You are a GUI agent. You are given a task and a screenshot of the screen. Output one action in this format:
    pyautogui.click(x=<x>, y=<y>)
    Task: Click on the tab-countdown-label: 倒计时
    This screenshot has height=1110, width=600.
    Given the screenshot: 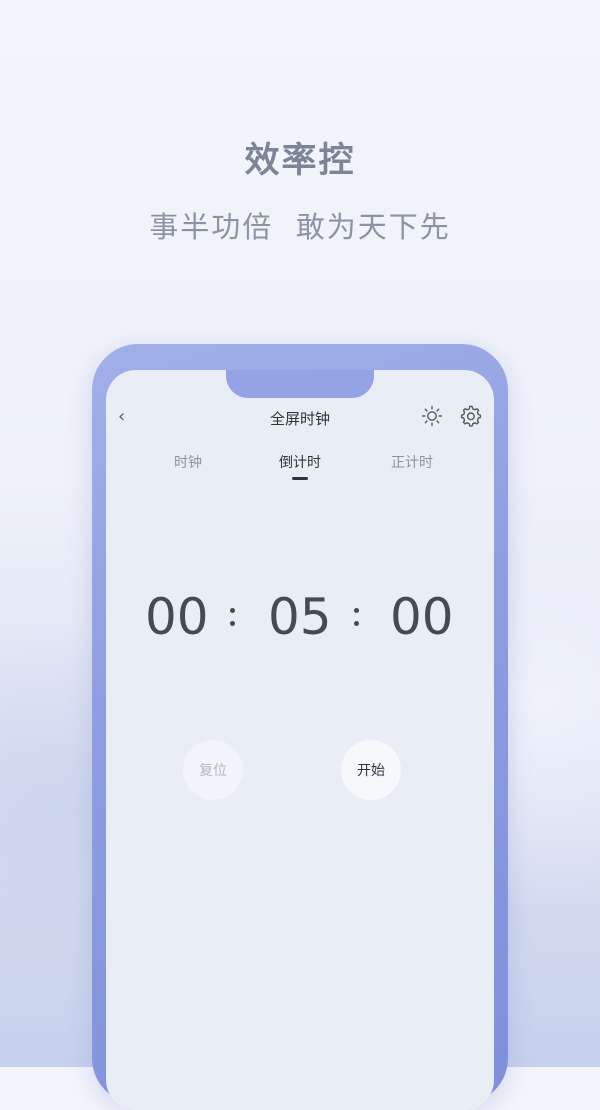 What is the action you would take?
    pyautogui.click(x=300, y=463)
    